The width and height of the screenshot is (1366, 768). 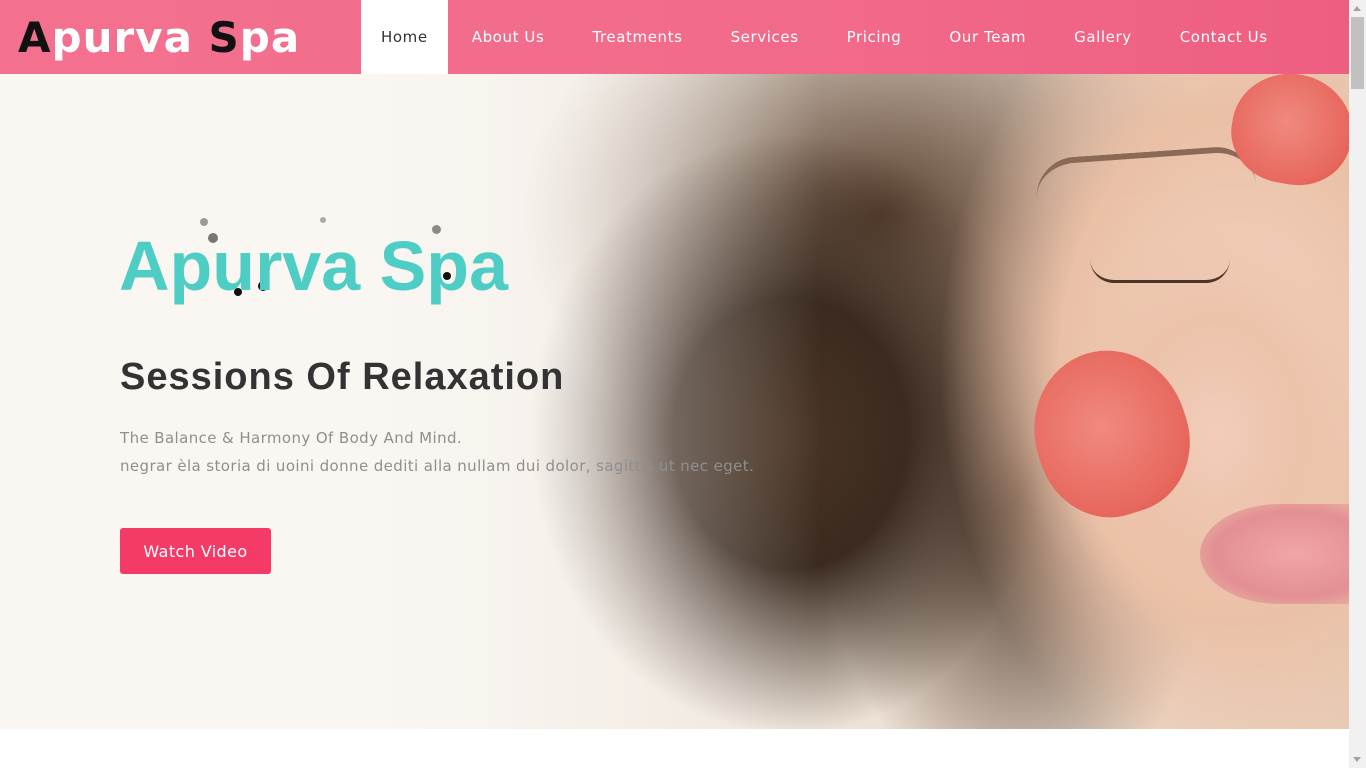 I want to click on logo-initial-a: A, so click(x=35, y=37).